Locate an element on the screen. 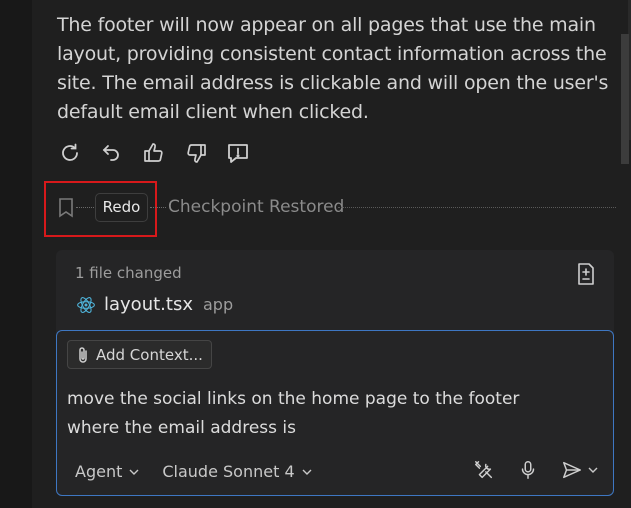  thumbs-down-icon is located at coordinates (196, 153).